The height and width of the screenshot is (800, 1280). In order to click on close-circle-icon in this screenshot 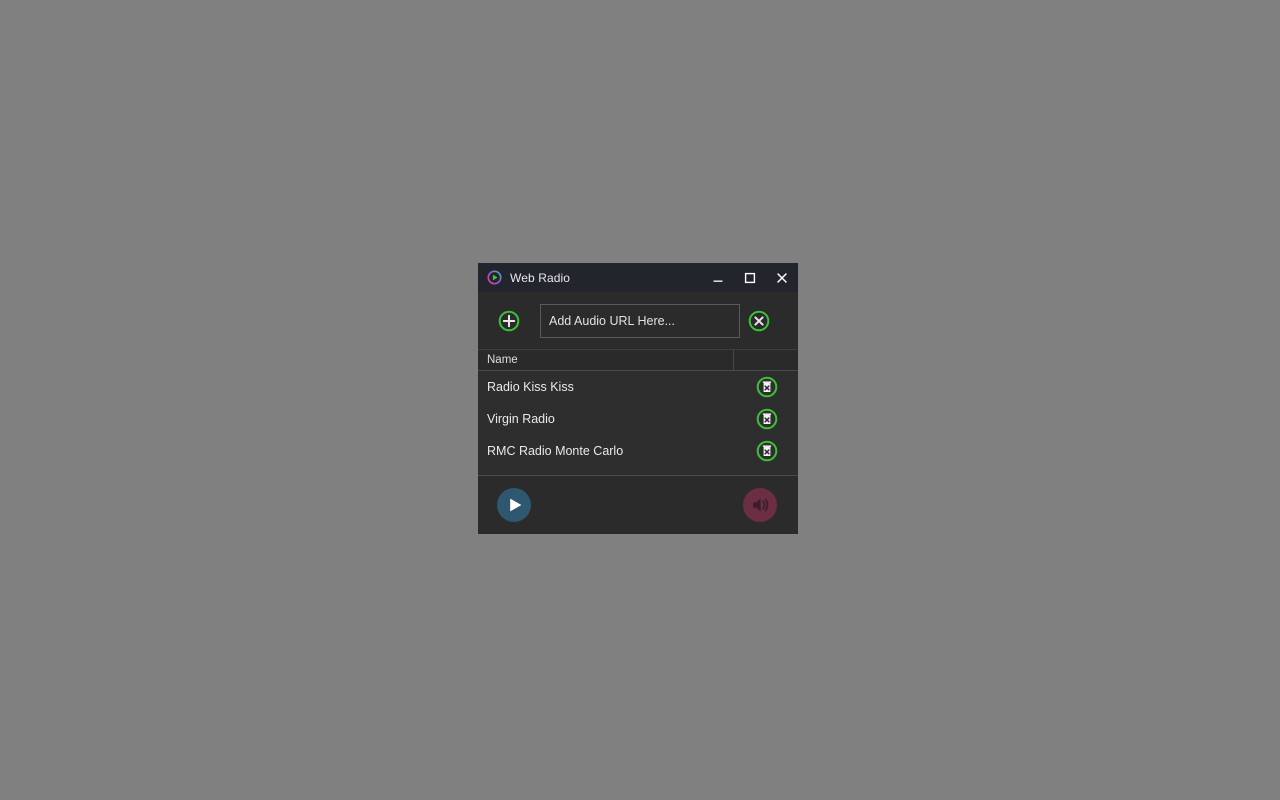, I will do `click(759, 321)`.